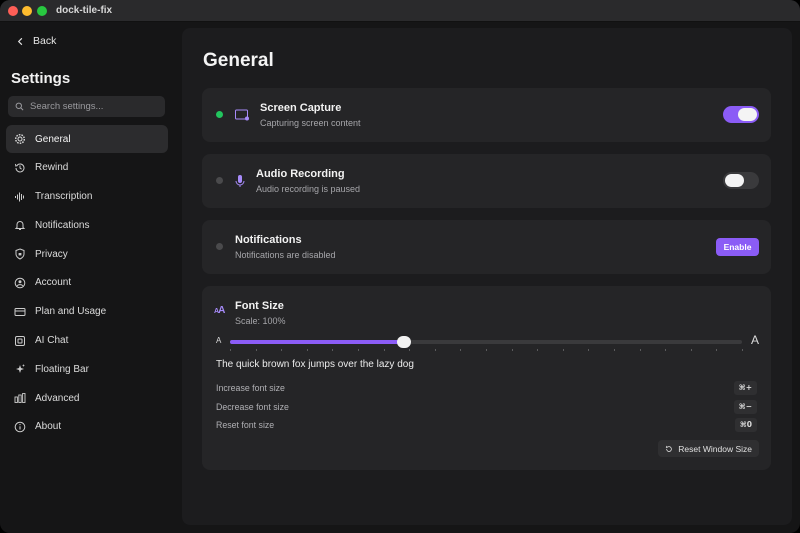 This screenshot has height=533, width=800. I want to click on gear-icon, so click(20, 139).